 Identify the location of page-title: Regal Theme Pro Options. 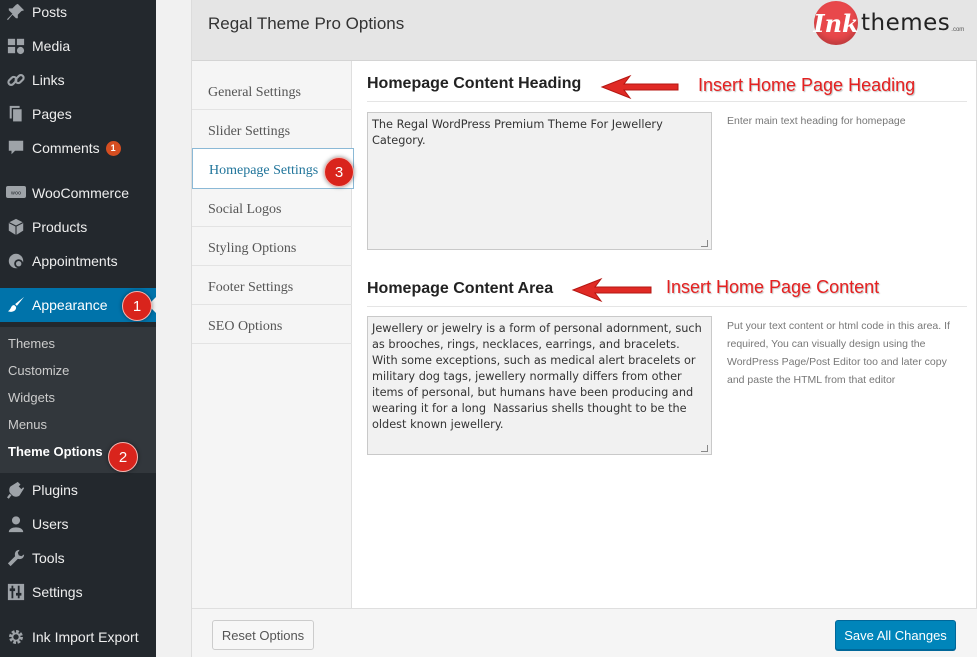
(306, 23).